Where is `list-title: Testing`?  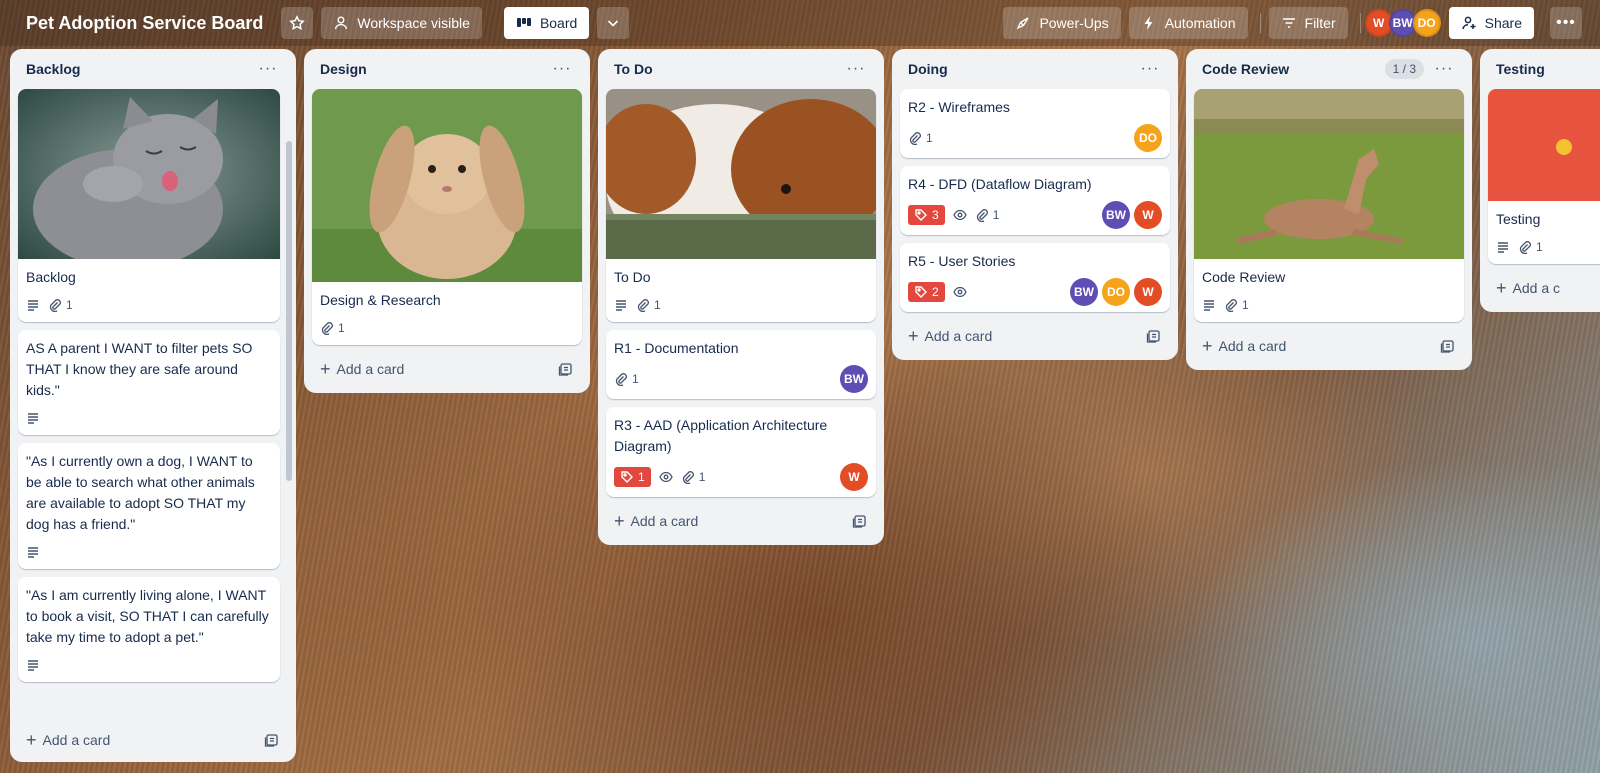 list-title: Testing is located at coordinates (1548, 69).